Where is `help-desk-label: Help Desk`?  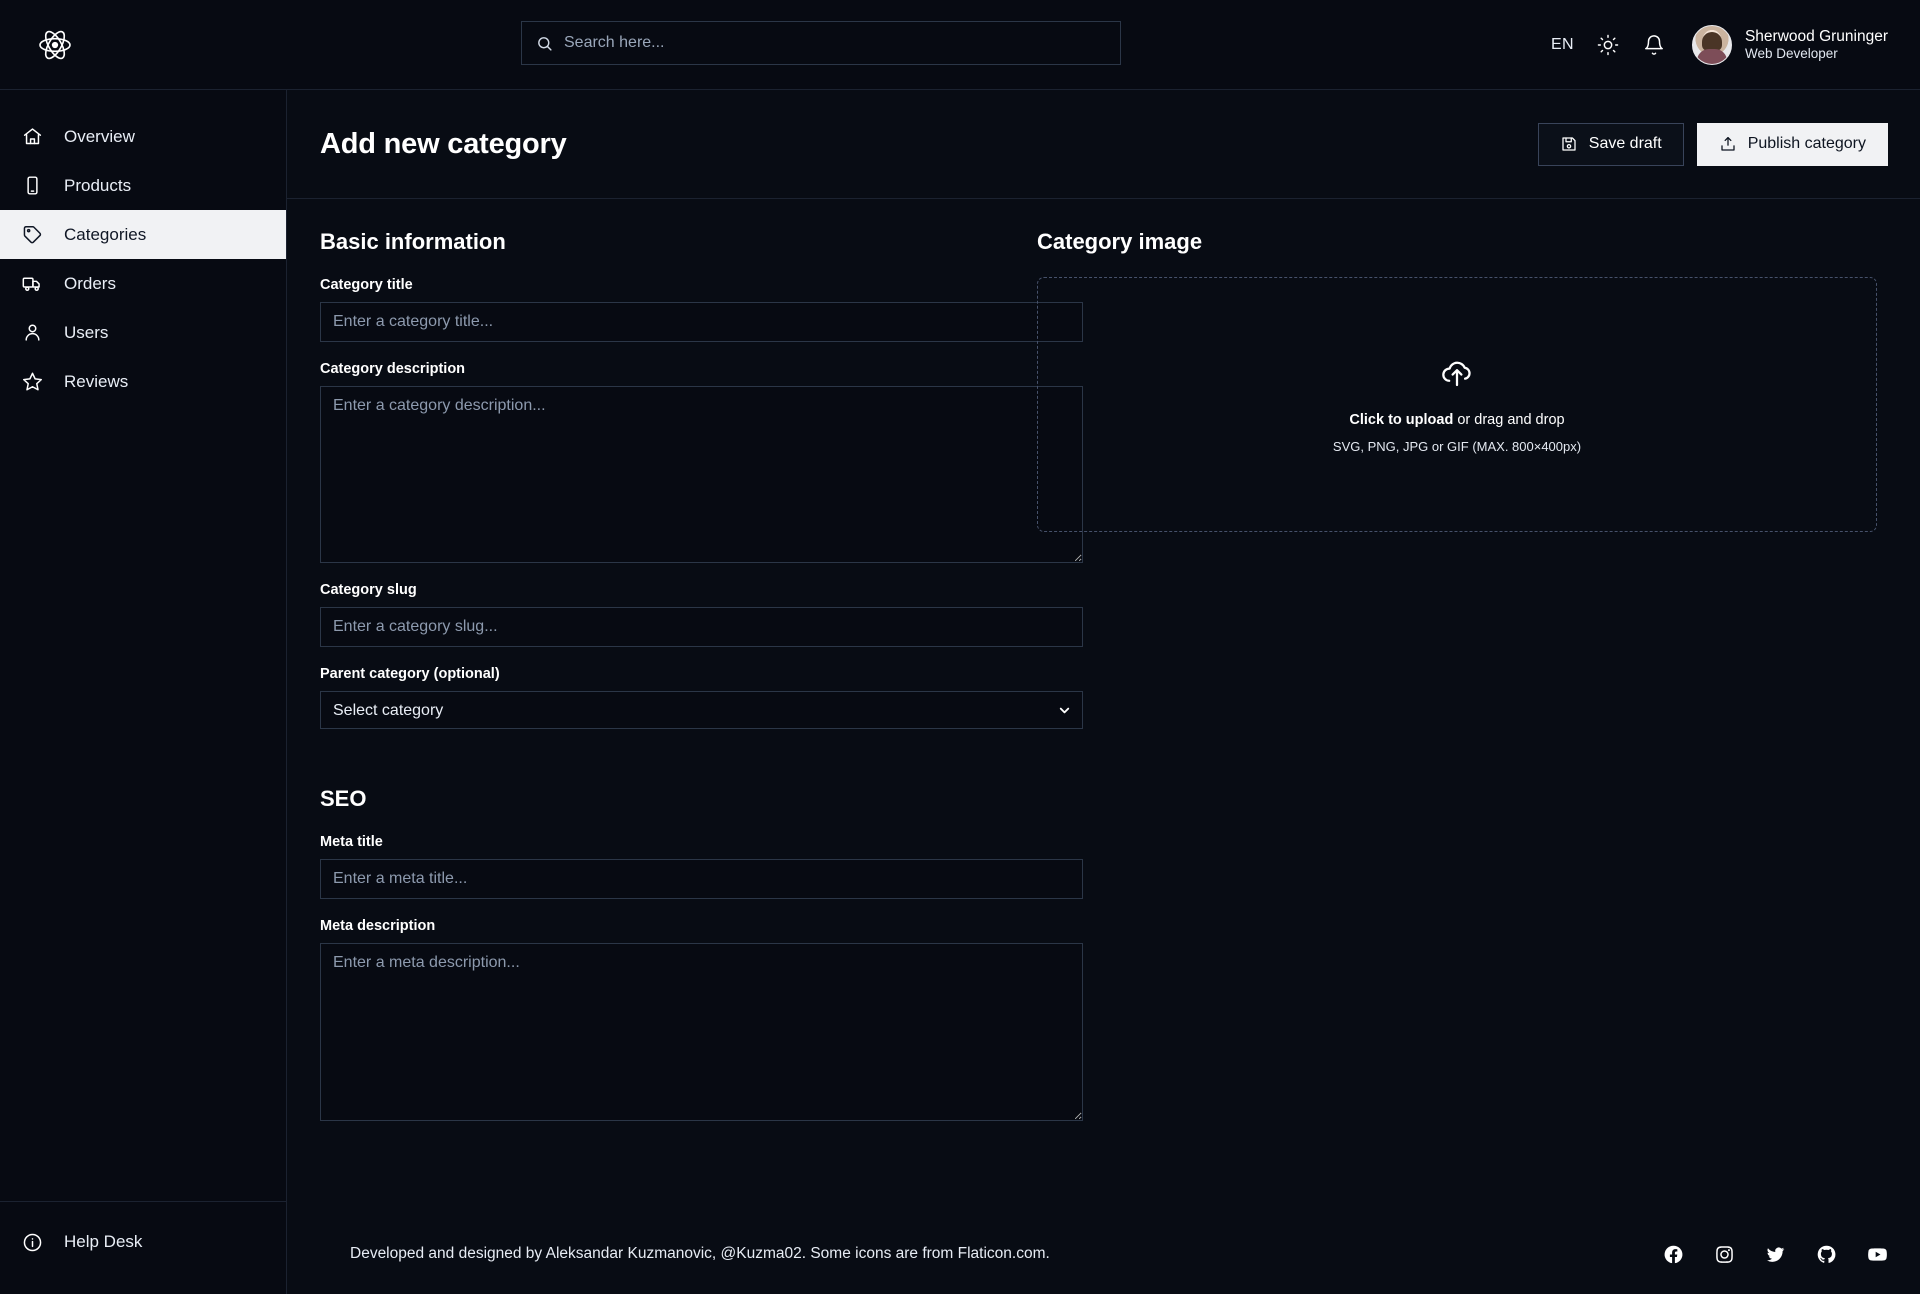 help-desk-label: Help Desk is located at coordinates (103, 1241).